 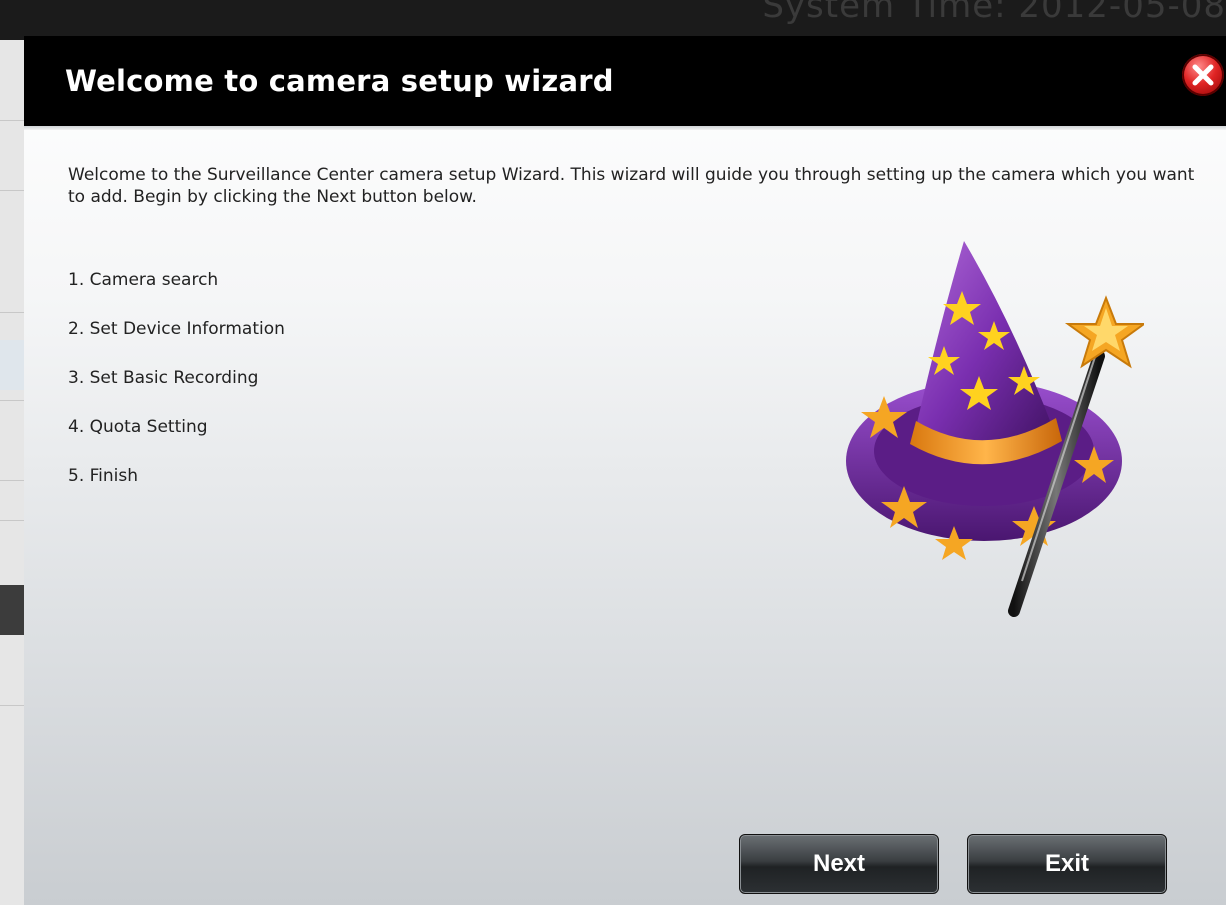 What do you see at coordinates (1067, 864) in the screenshot?
I see `exit-button: Exit` at bounding box center [1067, 864].